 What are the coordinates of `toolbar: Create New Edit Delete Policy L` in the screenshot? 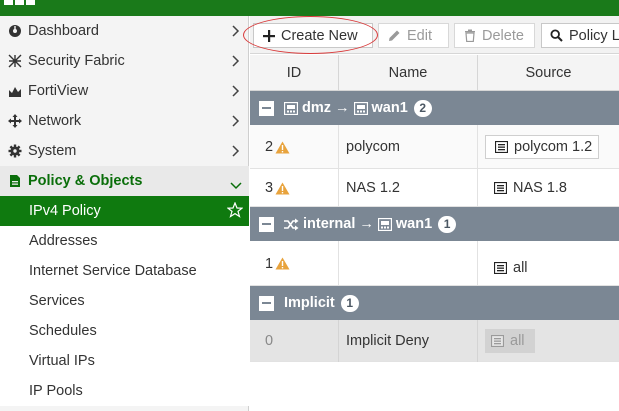 It's located at (434, 35).